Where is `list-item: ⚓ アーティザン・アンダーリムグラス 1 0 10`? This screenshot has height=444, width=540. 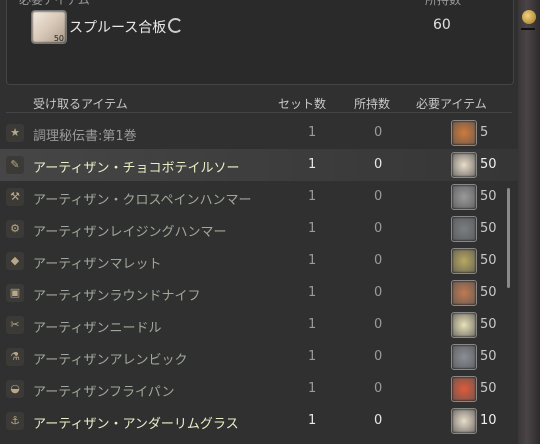 list-item: ⚓ アーティザン・アンダーリムグラス 1 0 10 is located at coordinates (259, 421).